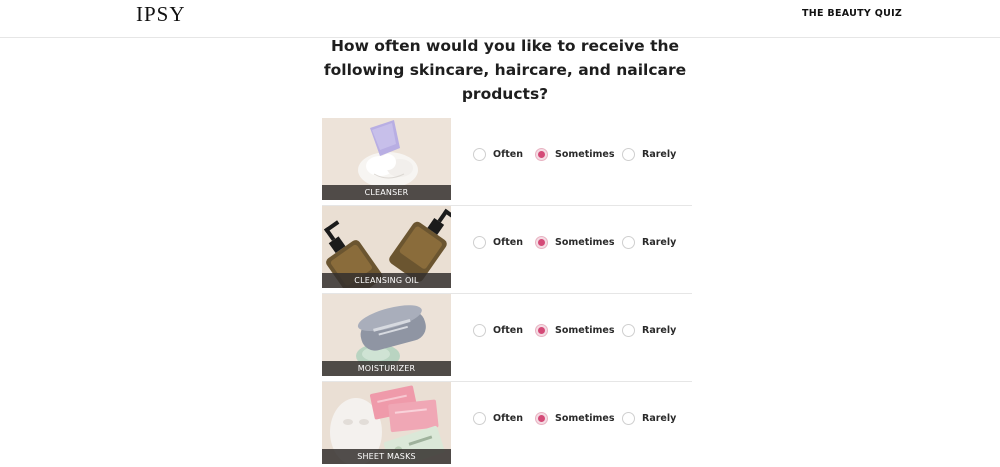 Image resolution: width=1000 pixels, height=467 pixels. What do you see at coordinates (386, 159) in the screenshot?
I see `cleanser-image: CLEANSER` at bounding box center [386, 159].